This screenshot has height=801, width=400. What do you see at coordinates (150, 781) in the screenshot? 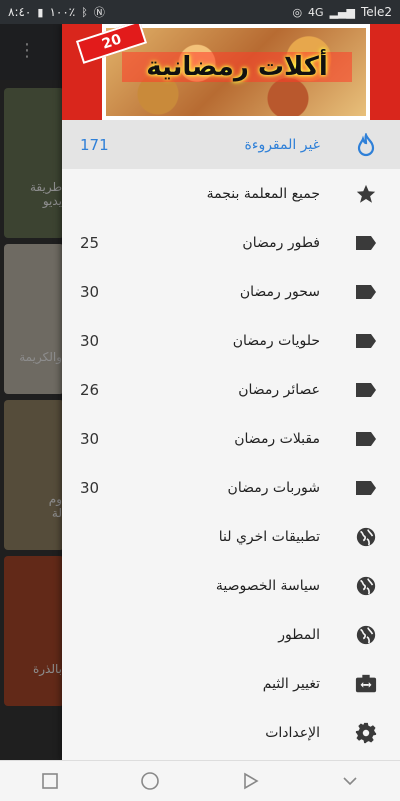
I see `home-circle-icon` at bounding box center [150, 781].